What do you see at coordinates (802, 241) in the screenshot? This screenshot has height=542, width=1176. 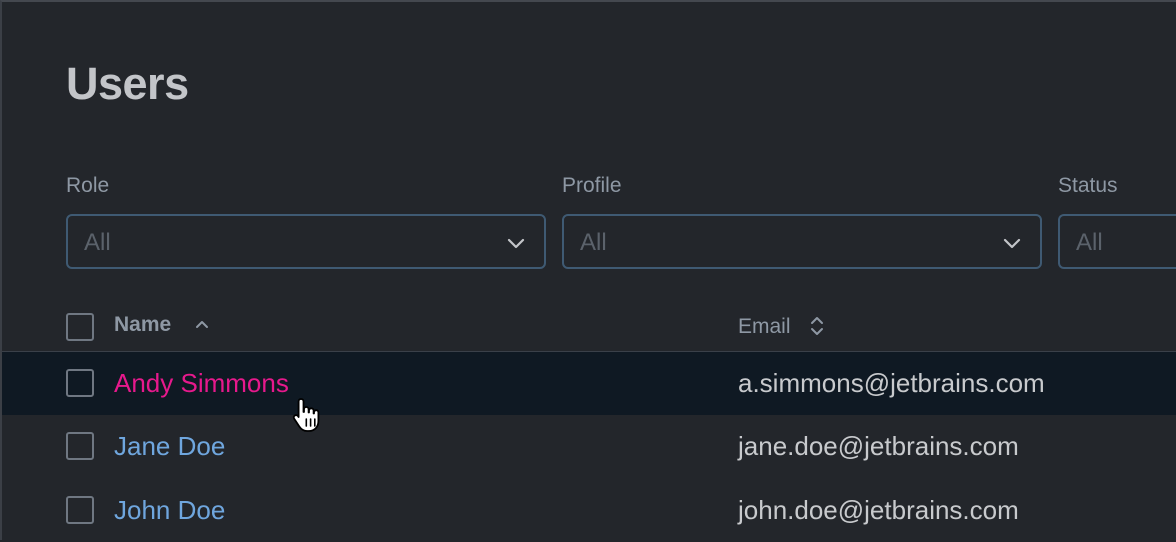 I see `profile-filter-select: All` at bounding box center [802, 241].